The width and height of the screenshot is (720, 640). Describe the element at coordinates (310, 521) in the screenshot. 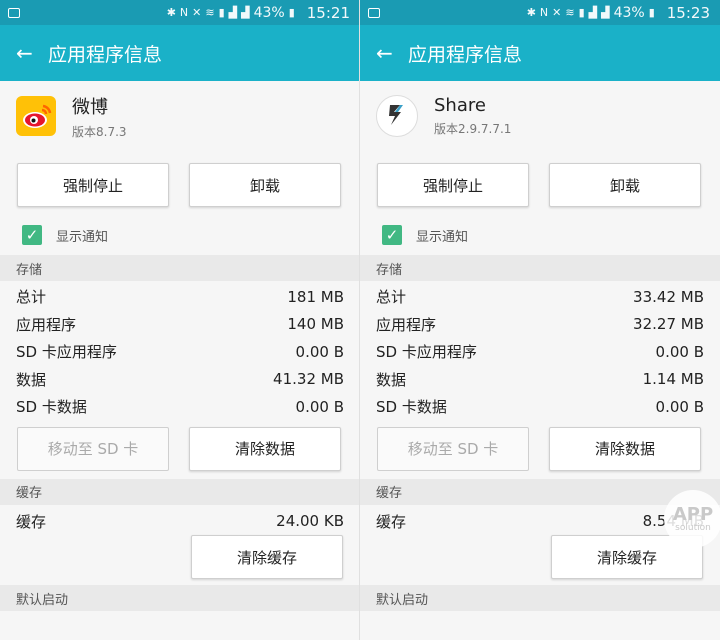

I see `cache-value: 24.00 KB` at that location.